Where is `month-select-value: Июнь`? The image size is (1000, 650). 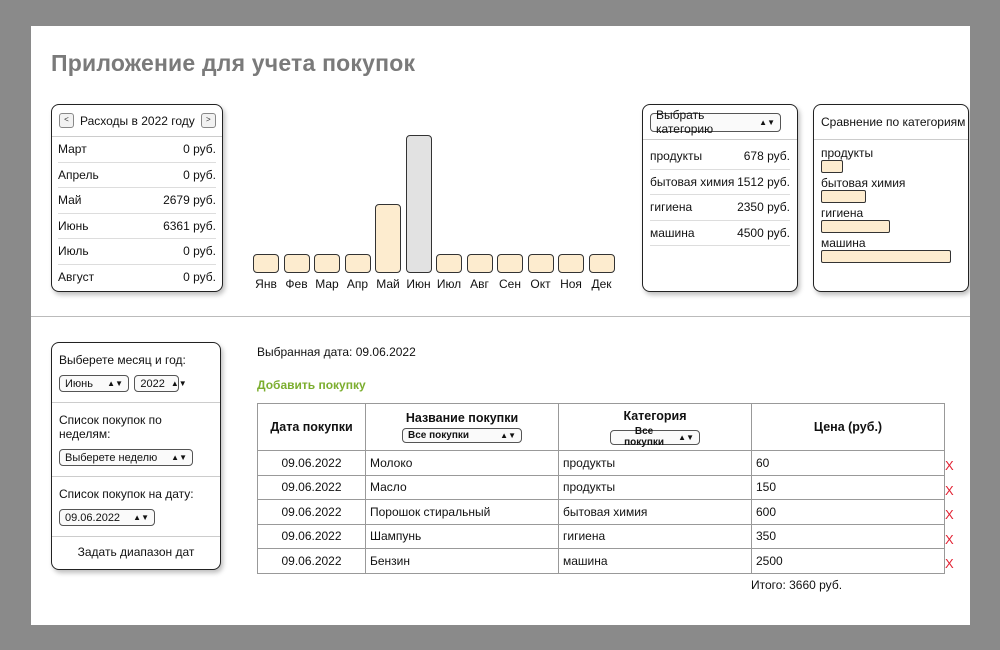 month-select-value: Июнь is located at coordinates (79, 383).